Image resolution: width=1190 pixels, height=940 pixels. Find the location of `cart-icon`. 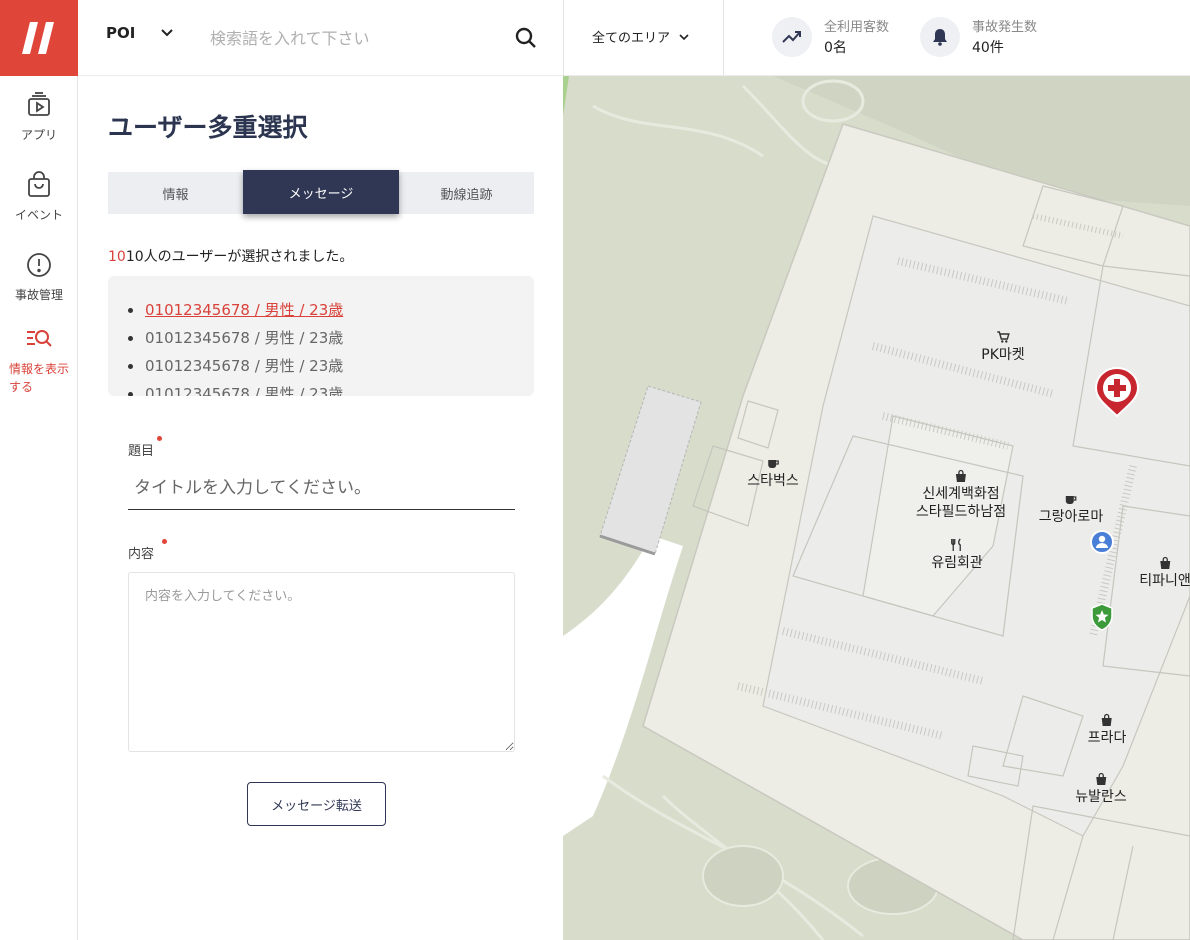

cart-icon is located at coordinates (1003, 337).